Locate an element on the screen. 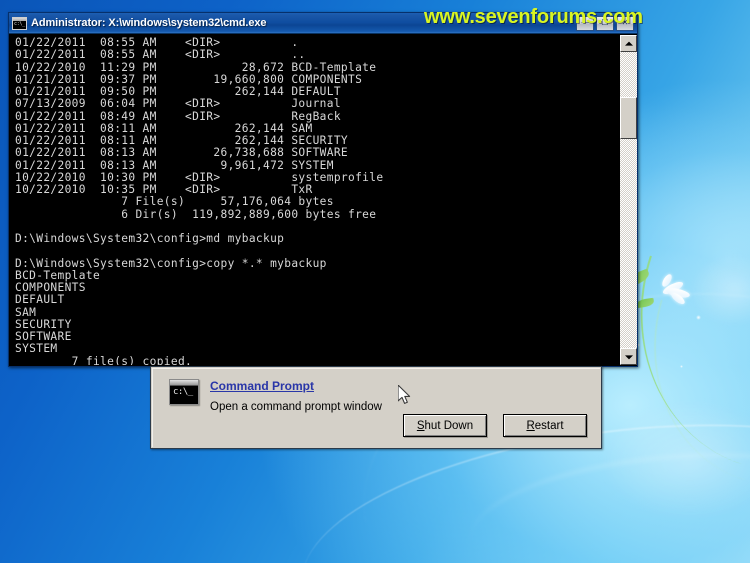 Image resolution: width=750 pixels, height=563 pixels. scrollbar-track is located at coordinates (628, 200).